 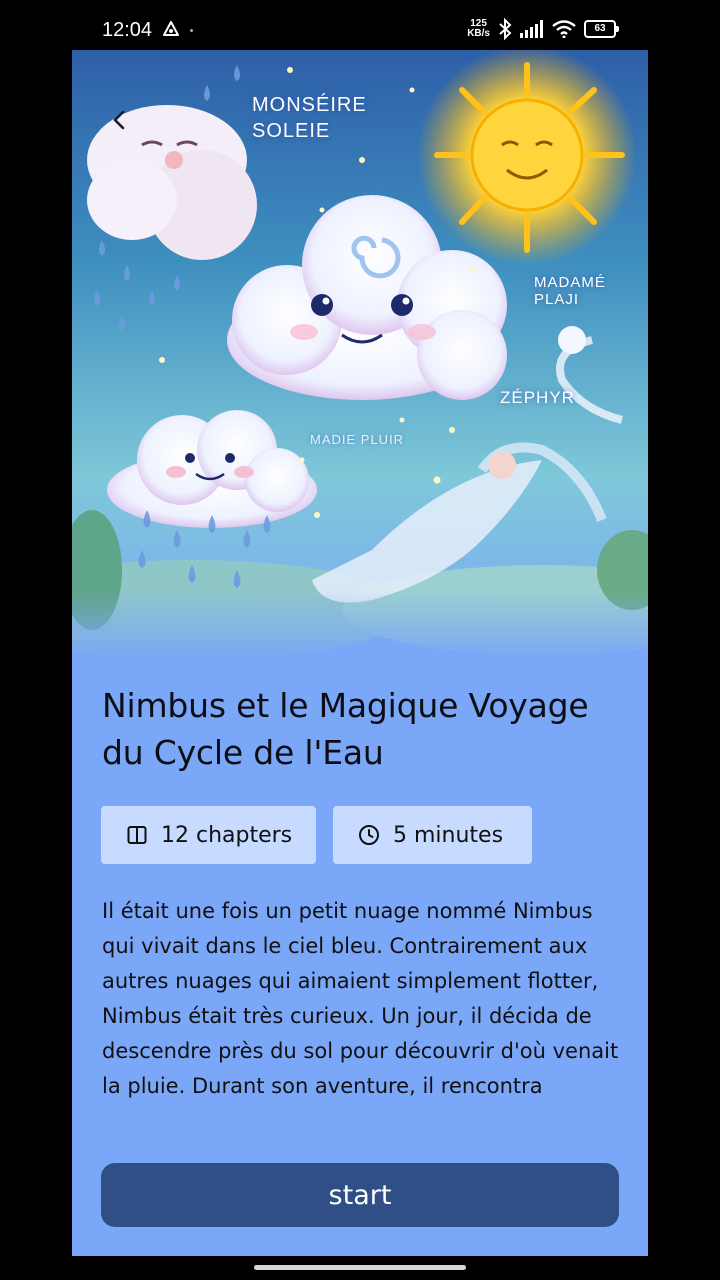 What do you see at coordinates (564, 29) in the screenshot?
I see `wifi-icon` at bounding box center [564, 29].